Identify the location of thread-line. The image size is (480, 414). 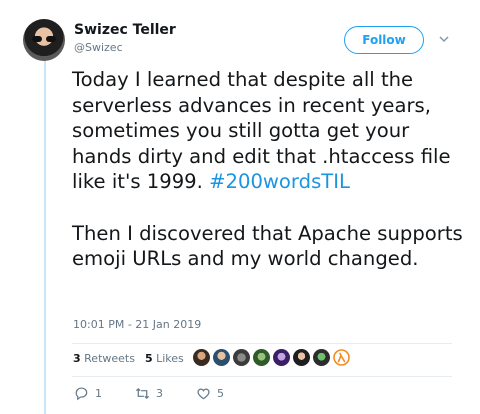
(45, 236).